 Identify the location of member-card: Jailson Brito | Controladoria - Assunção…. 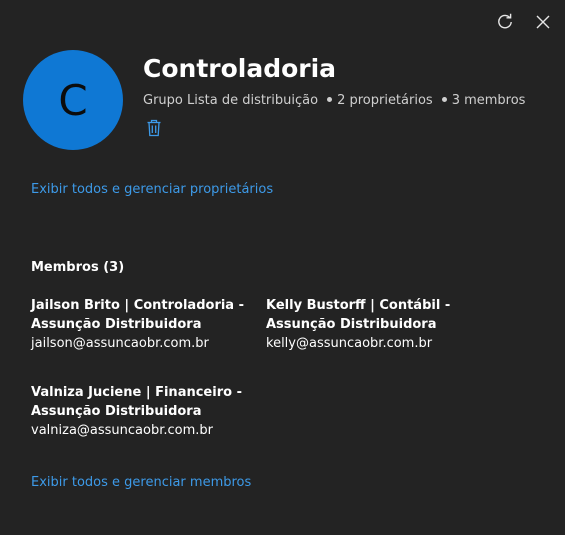
(138, 324).